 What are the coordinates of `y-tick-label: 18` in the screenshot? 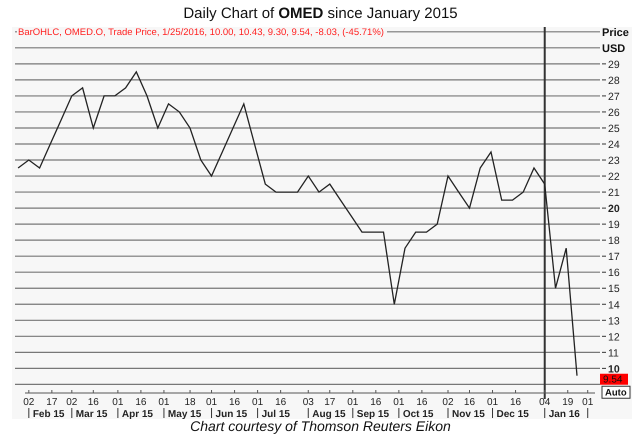 It's located at (614, 241).